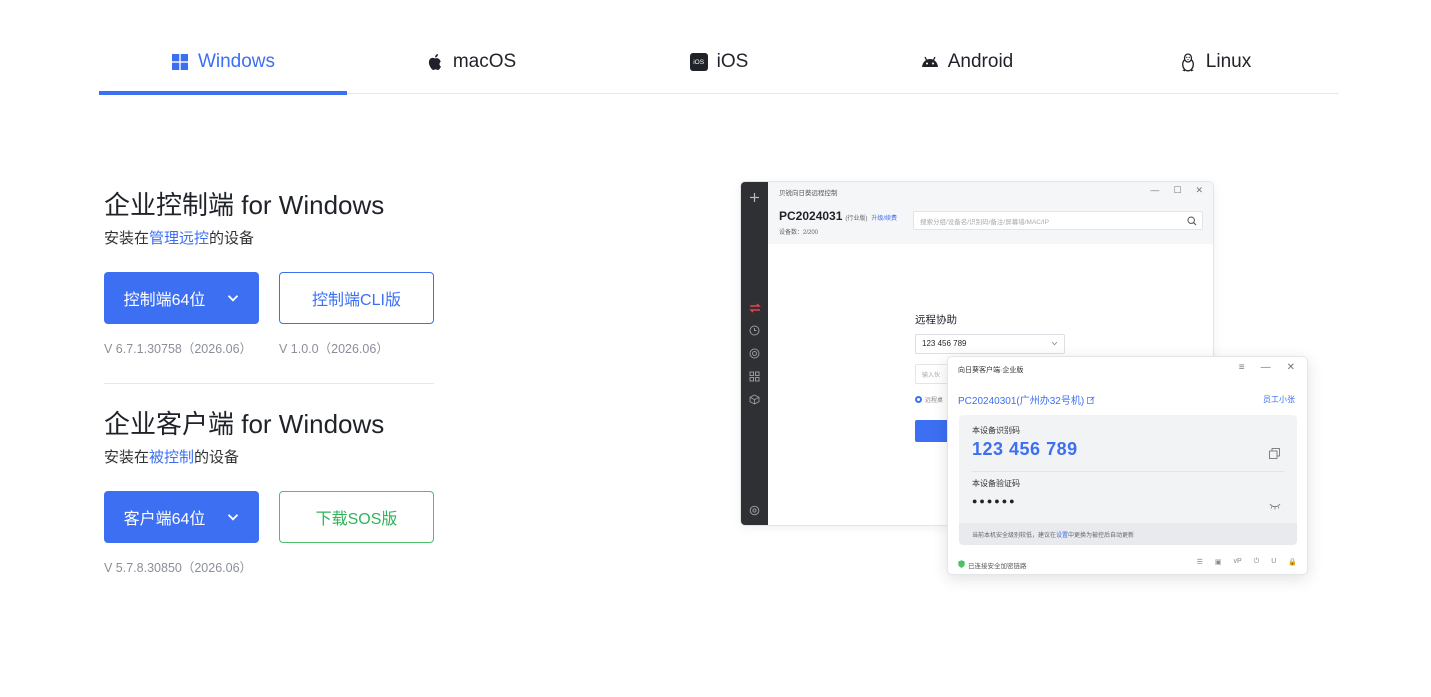 Image resolution: width=1431 pixels, height=697 pixels. Describe the element at coordinates (269, 383) in the screenshot. I see `section-divider` at that location.